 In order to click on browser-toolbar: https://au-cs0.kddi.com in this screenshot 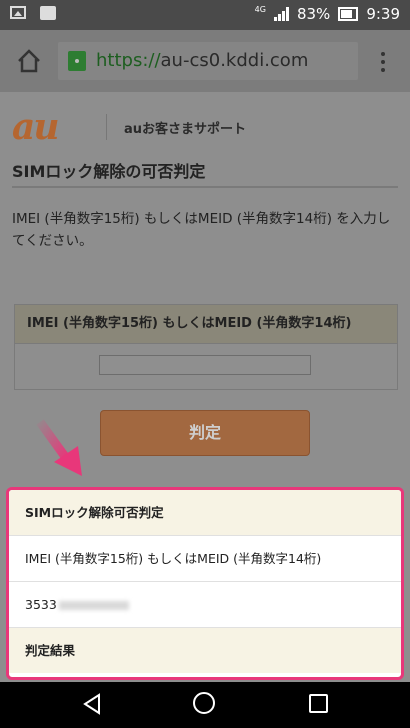, I will do `click(205, 61)`.